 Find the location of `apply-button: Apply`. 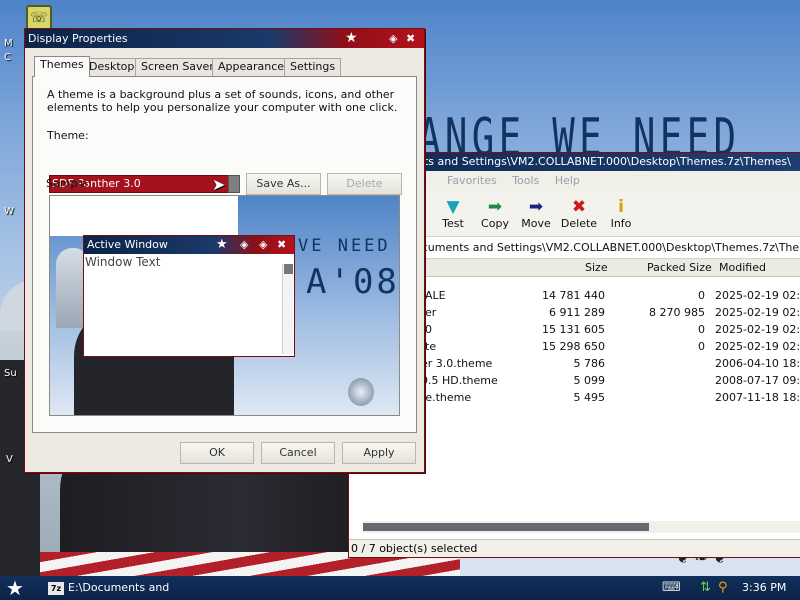

apply-button: Apply is located at coordinates (379, 453).